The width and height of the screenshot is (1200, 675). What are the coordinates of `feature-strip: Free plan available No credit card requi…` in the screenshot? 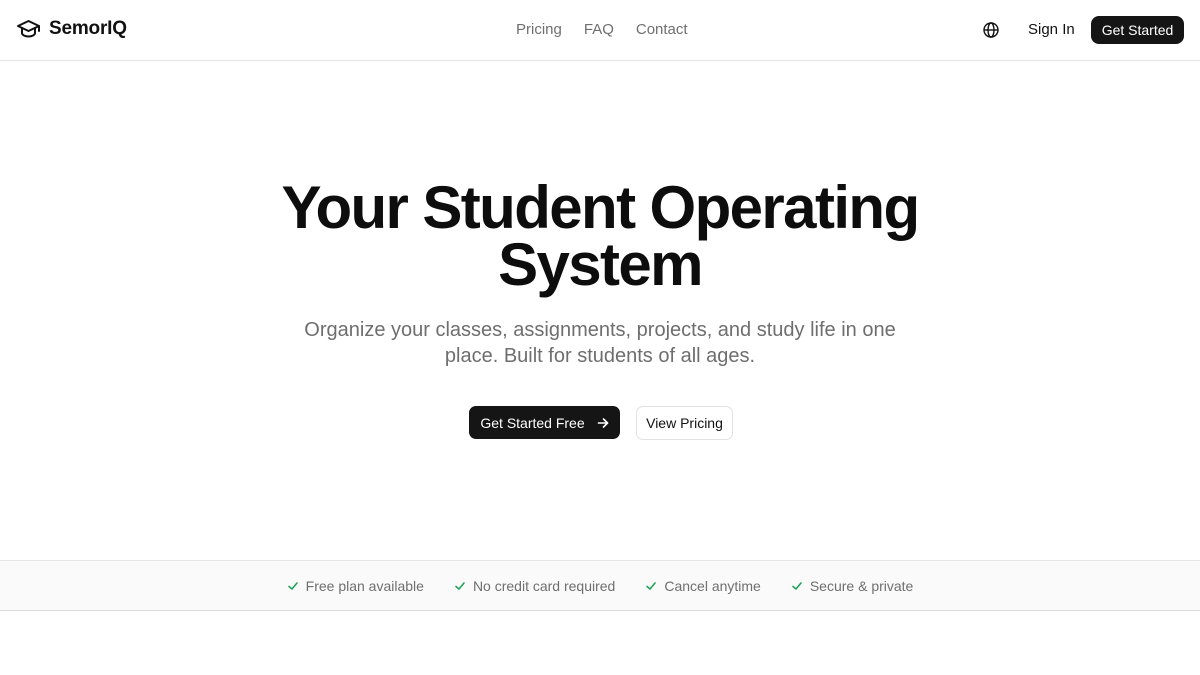 It's located at (600, 585).